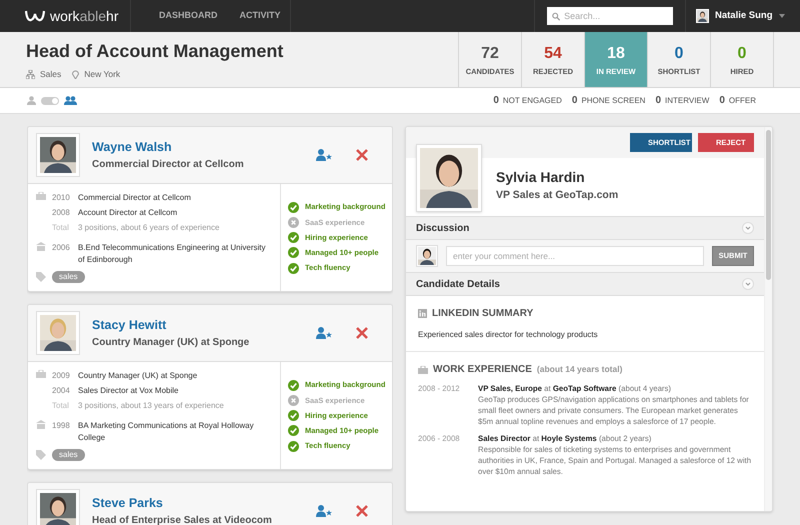  I want to click on section-title: LINKEDIN SUMMARY, so click(483, 314).